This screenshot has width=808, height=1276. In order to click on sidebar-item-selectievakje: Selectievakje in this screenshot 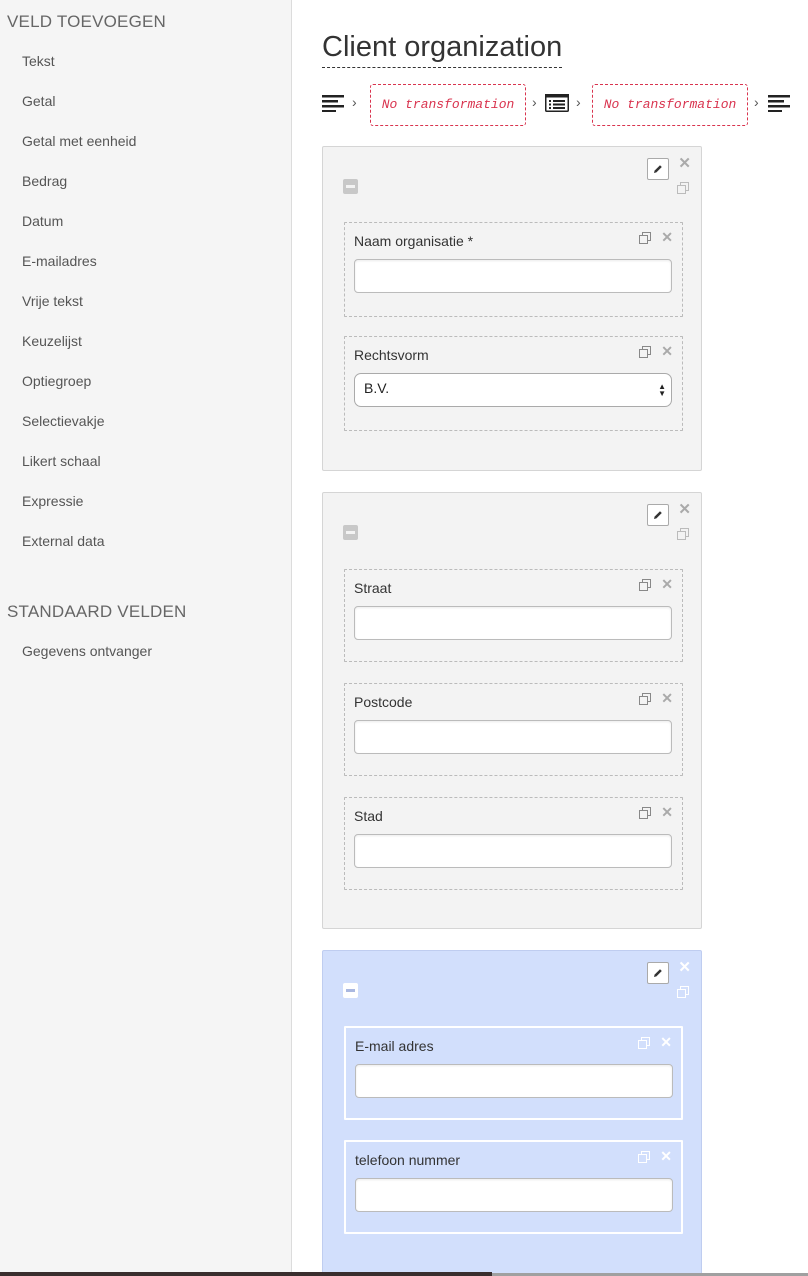, I will do `click(63, 421)`.